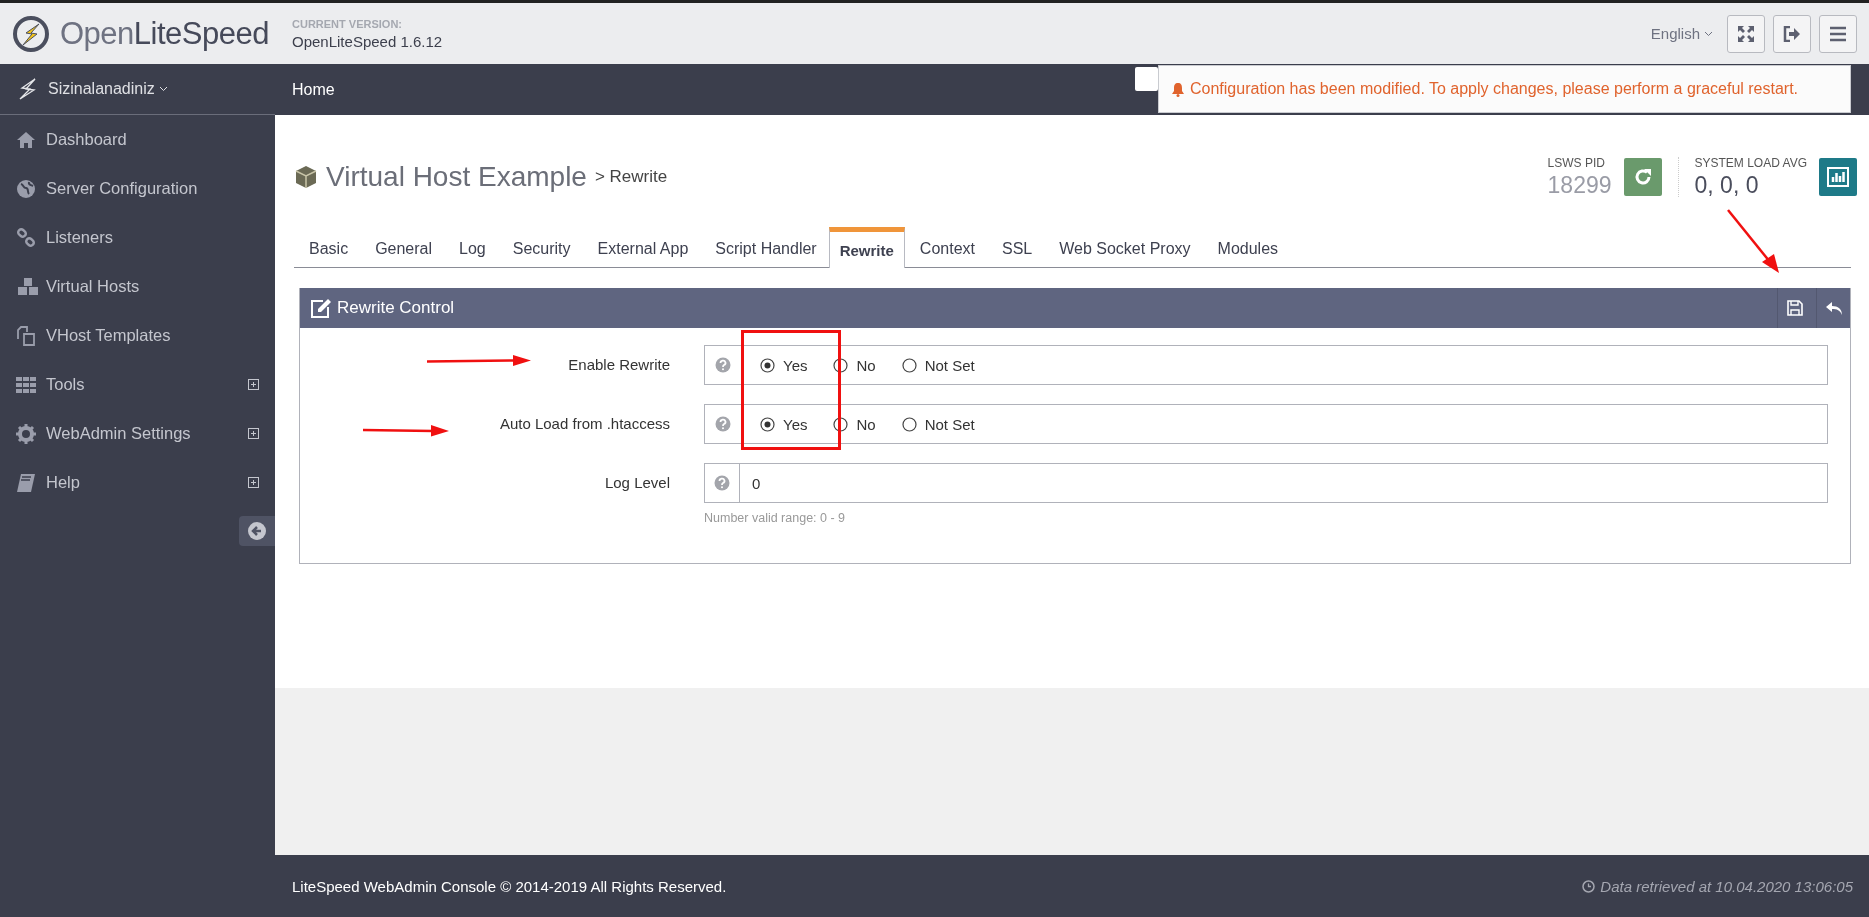  What do you see at coordinates (775, 518) in the screenshot?
I see `hint-text: Number valid range: 0 - 9` at bounding box center [775, 518].